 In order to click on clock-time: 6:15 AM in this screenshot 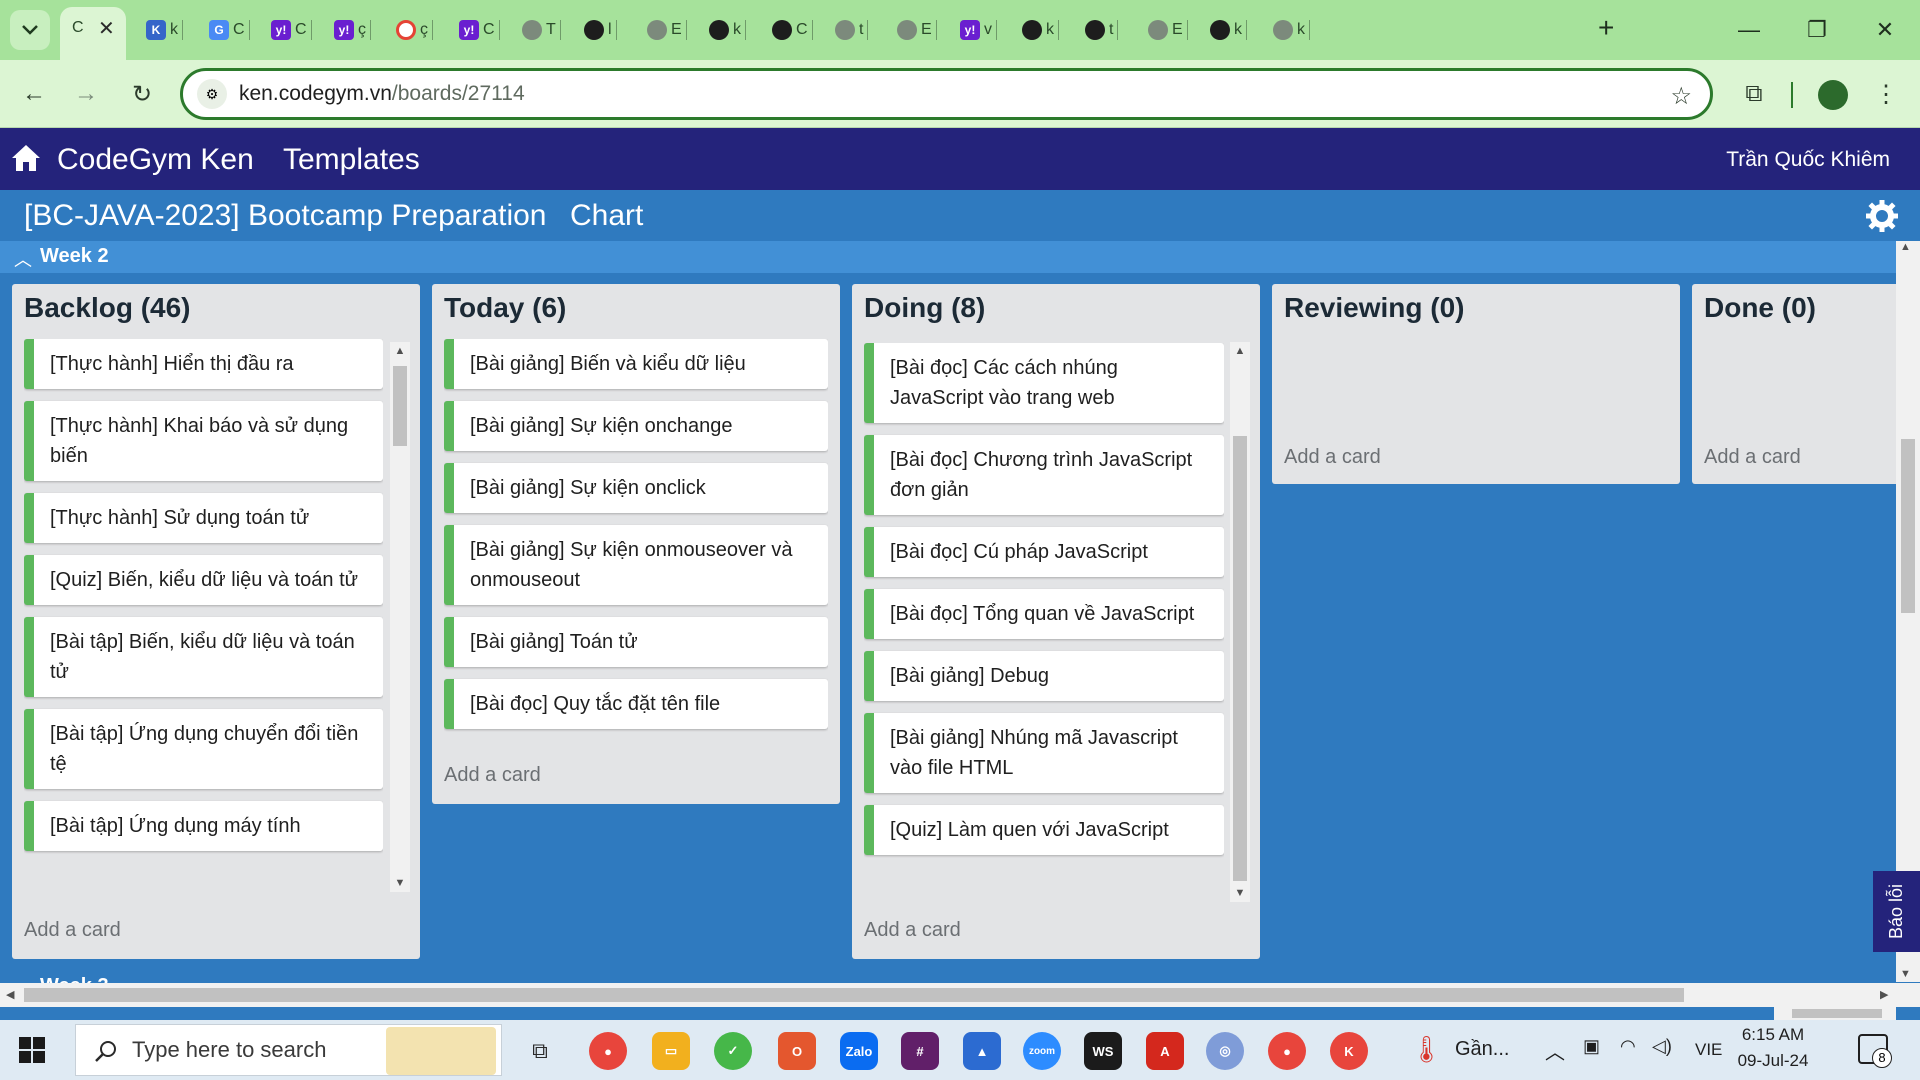, I will do `click(1773, 1035)`.